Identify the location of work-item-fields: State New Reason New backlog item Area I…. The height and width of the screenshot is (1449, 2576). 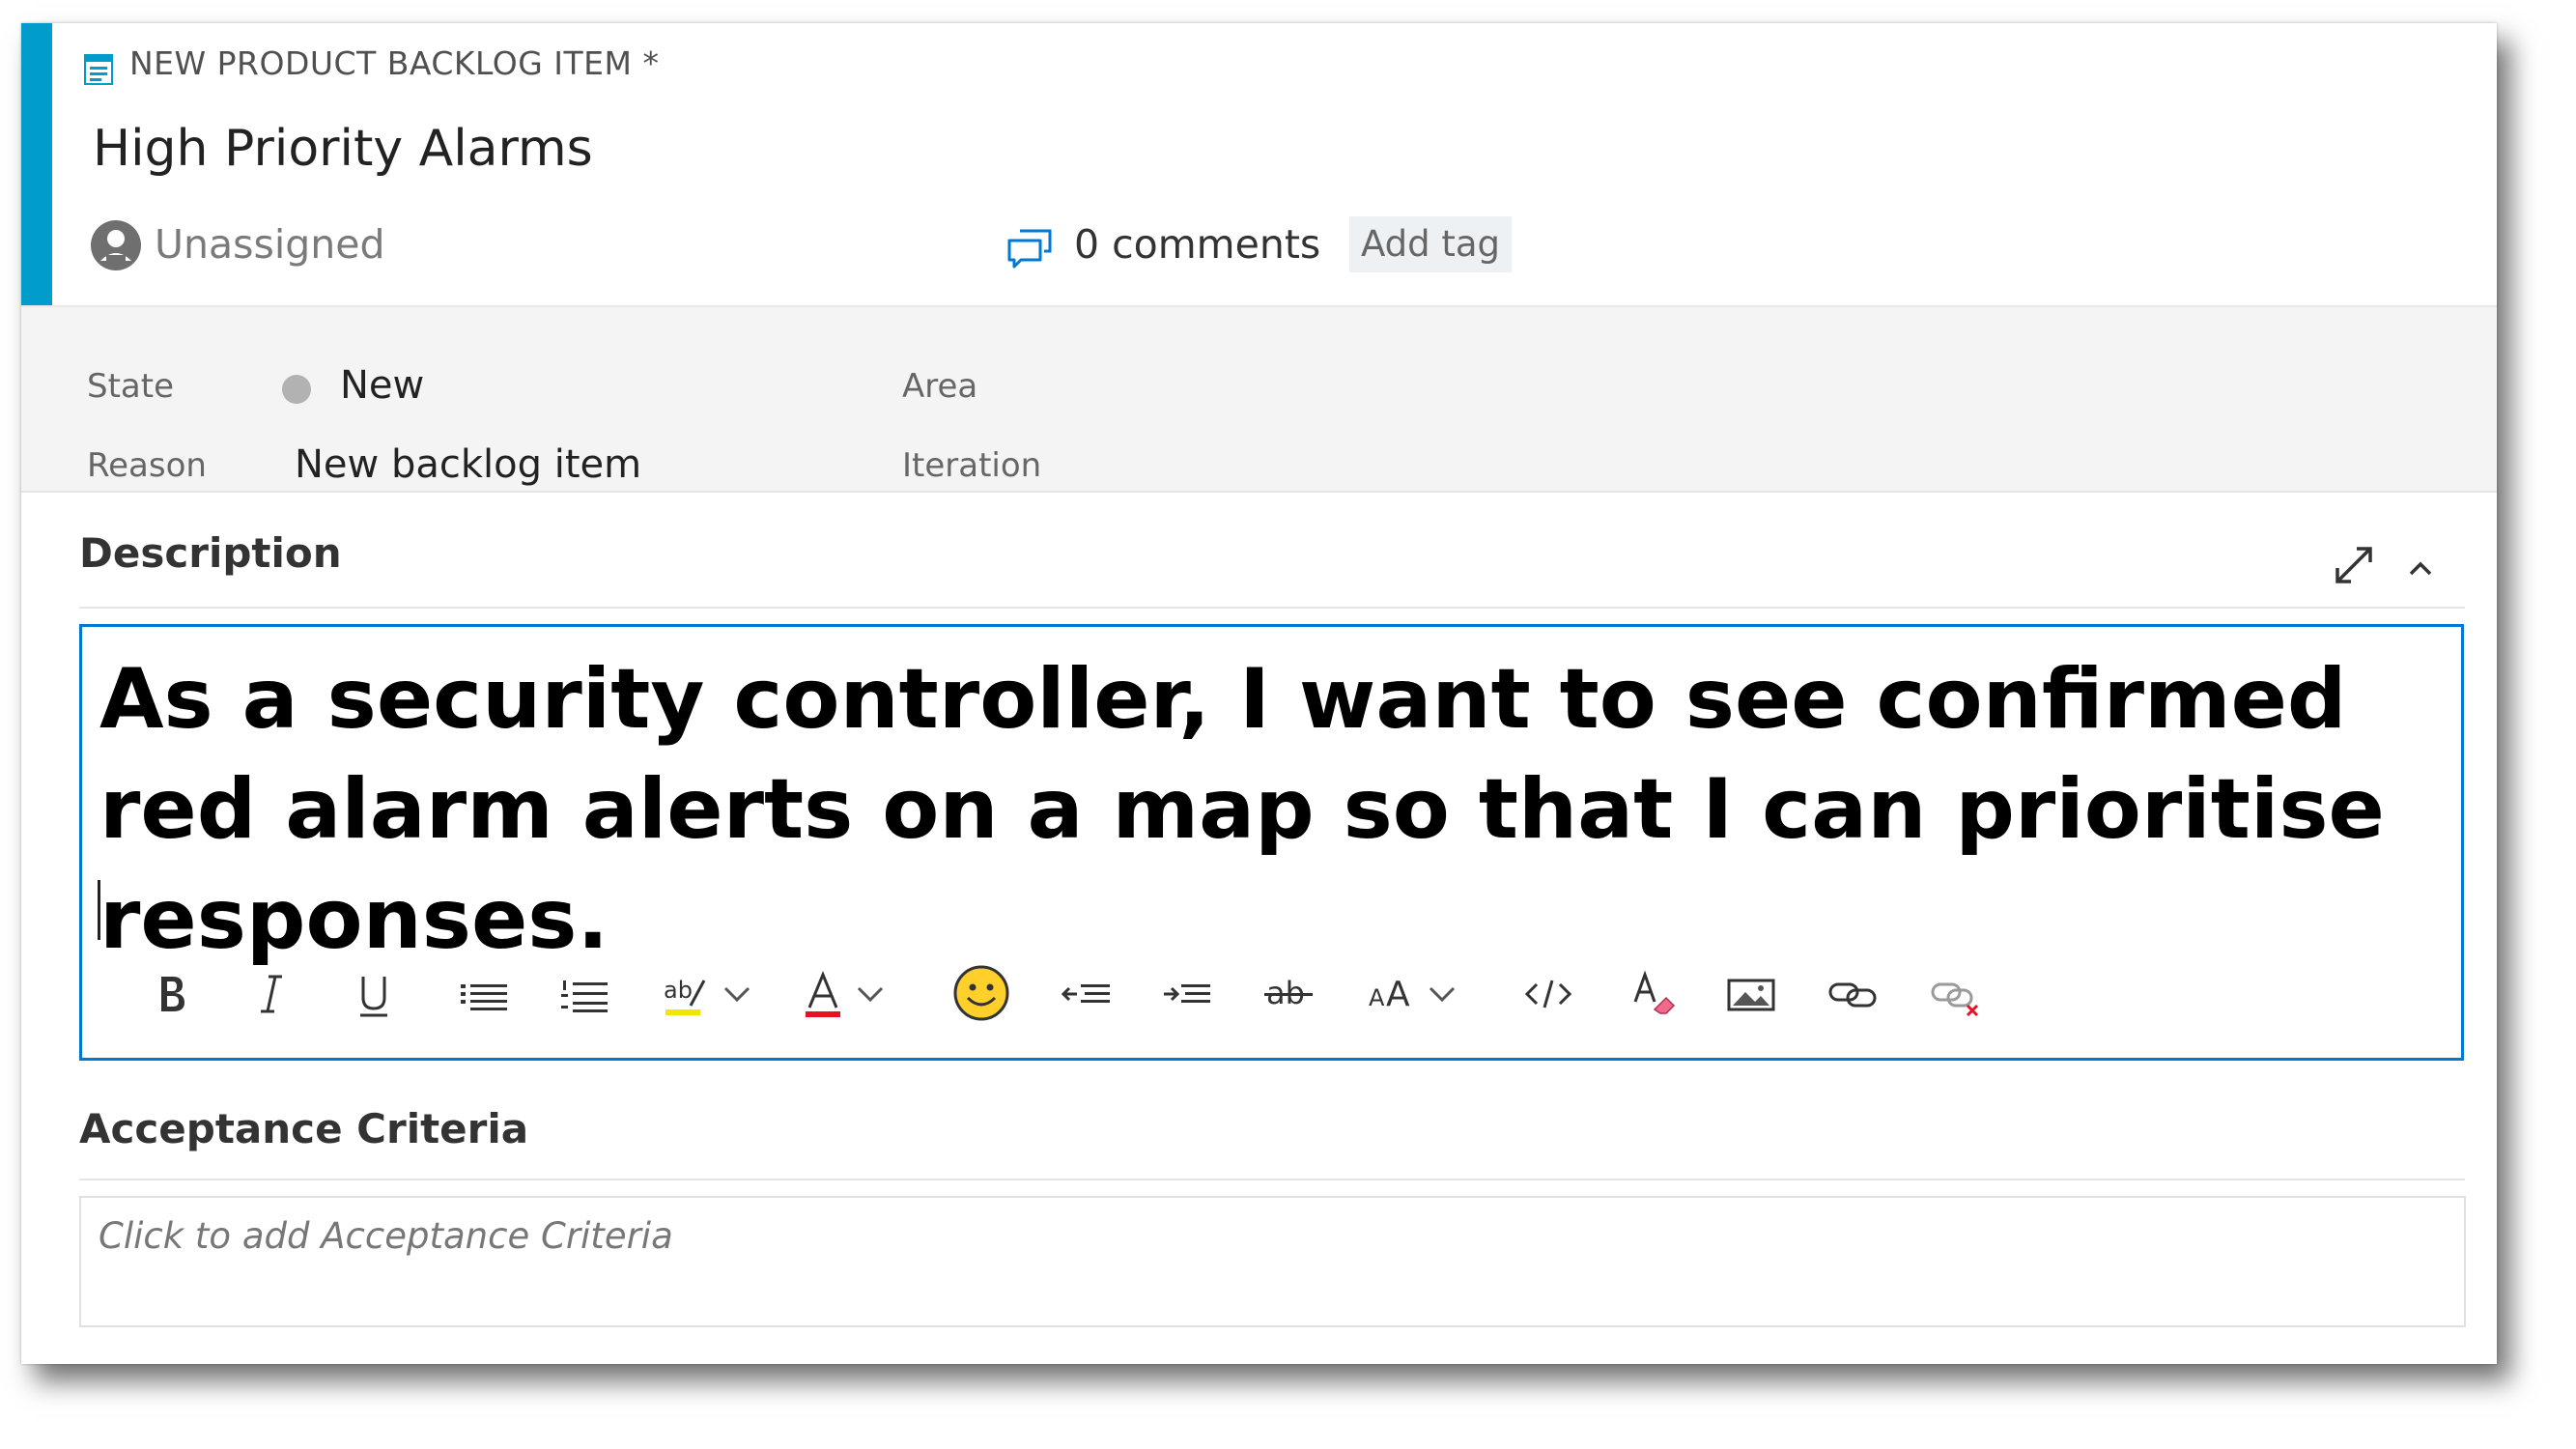
(1259, 400).